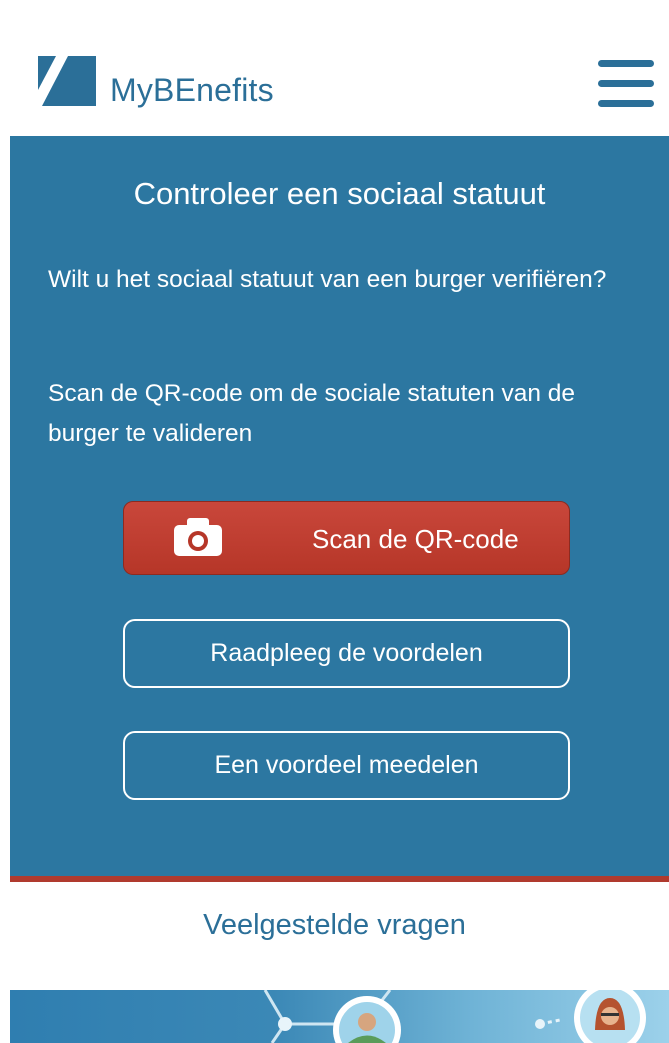 This screenshot has height=1043, width=669. I want to click on network-illustration, so click(454, 1016).